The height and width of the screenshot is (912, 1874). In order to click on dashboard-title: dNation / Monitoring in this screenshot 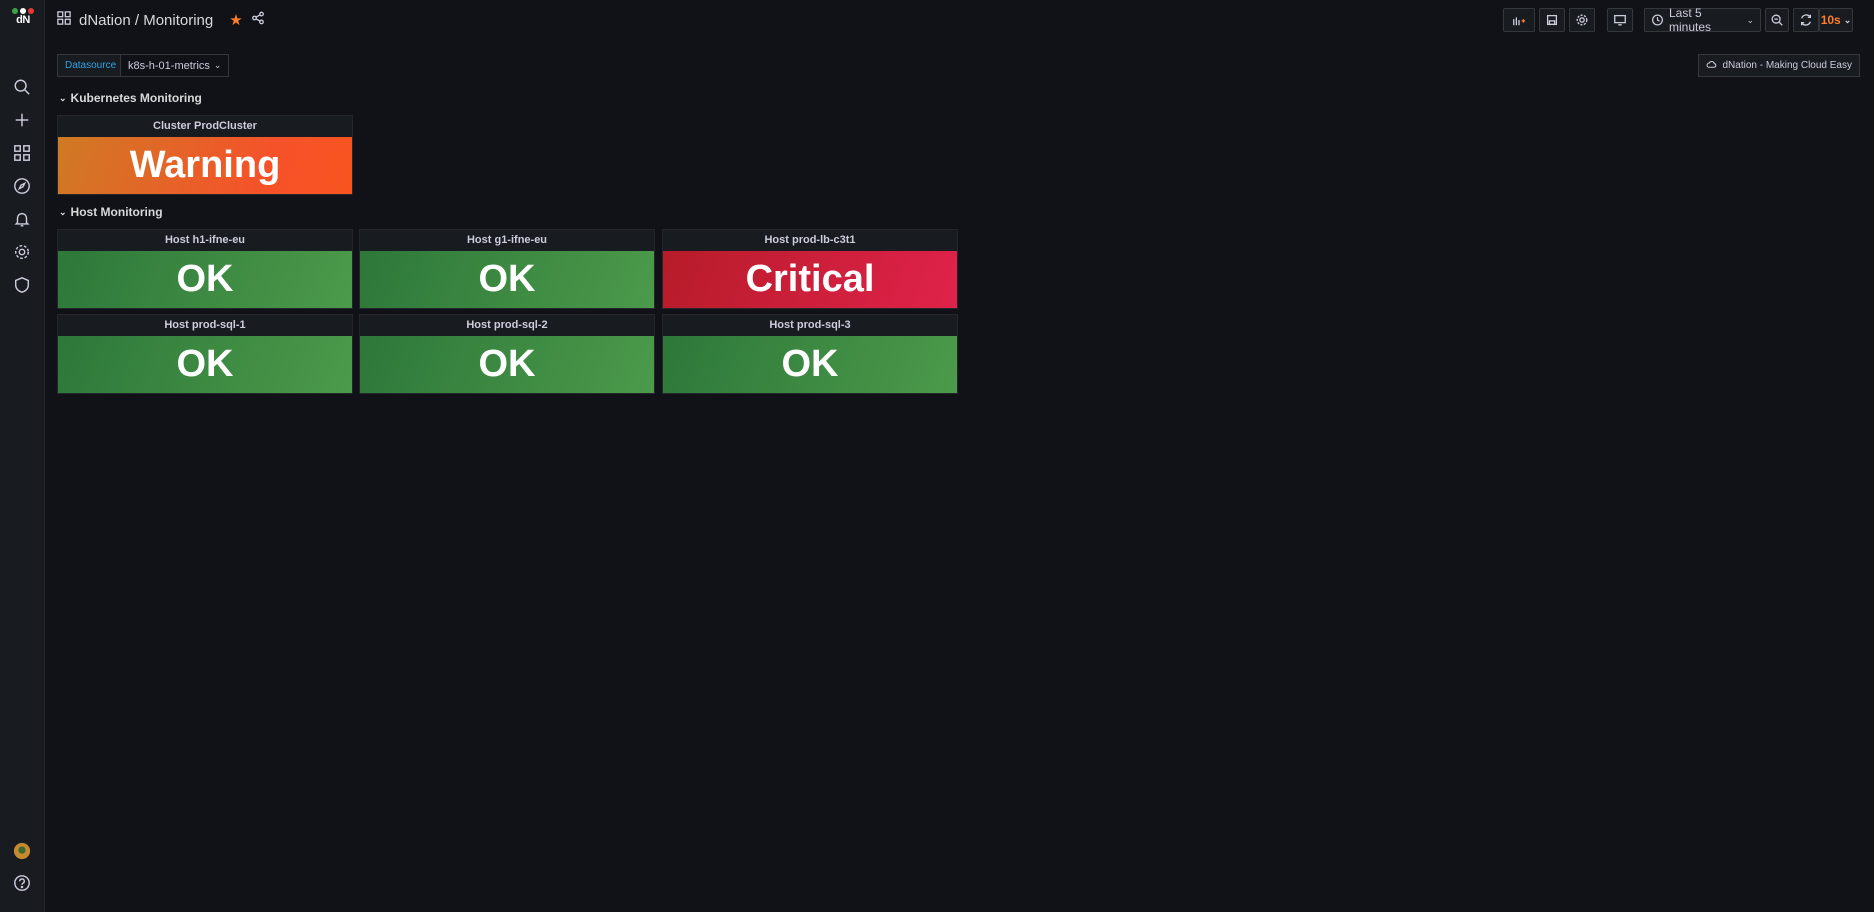, I will do `click(146, 20)`.